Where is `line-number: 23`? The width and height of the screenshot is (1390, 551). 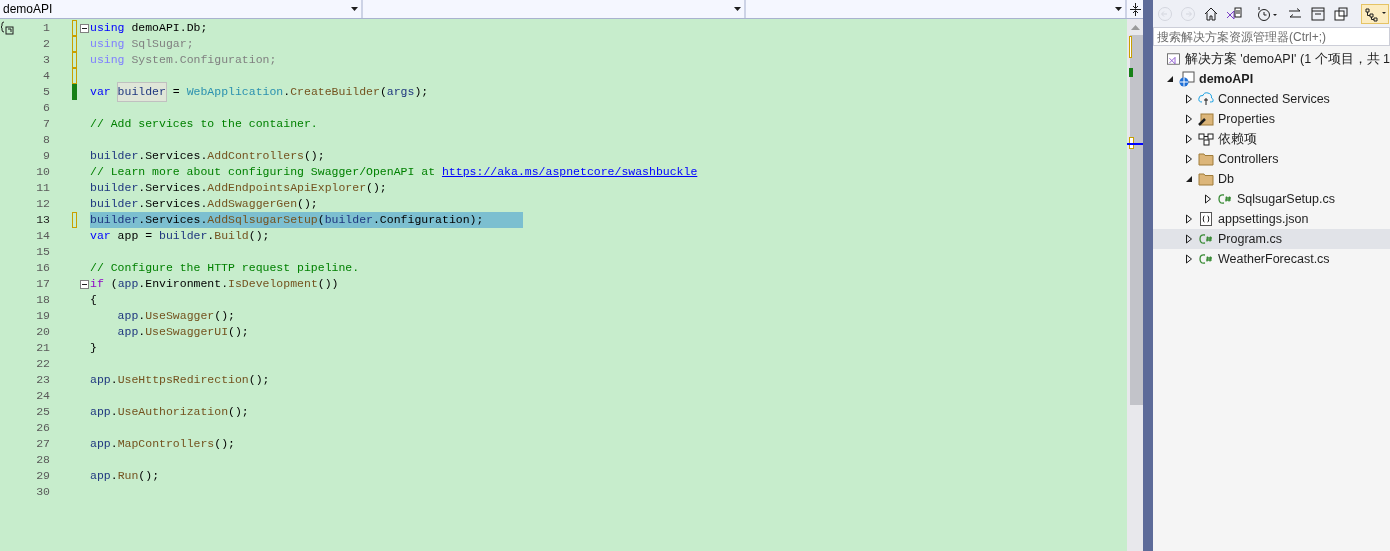 line-number: 23 is located at coordinates (42, 380).